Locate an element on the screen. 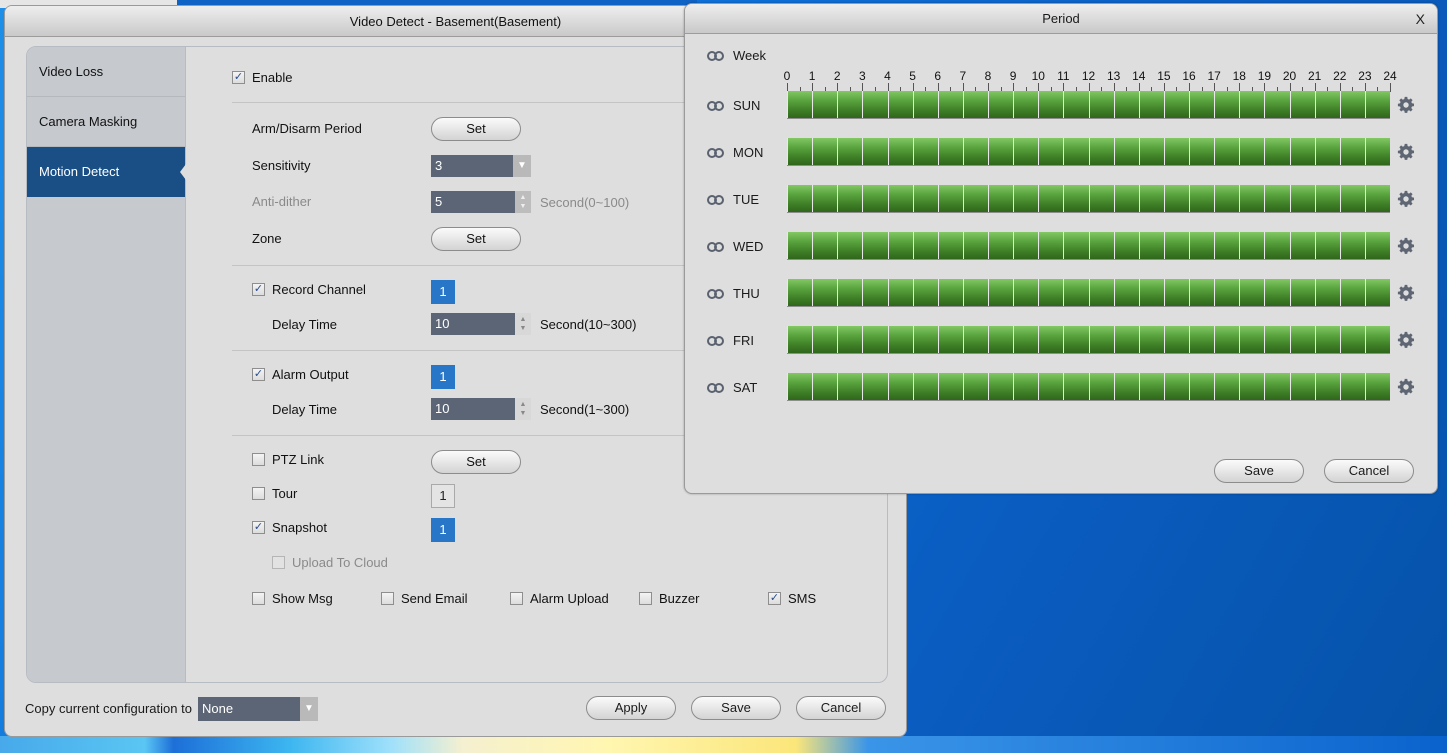 The height and width of the screenshot is (753, 1447). day-row-mon: MON is located at coordinates (735, 152).